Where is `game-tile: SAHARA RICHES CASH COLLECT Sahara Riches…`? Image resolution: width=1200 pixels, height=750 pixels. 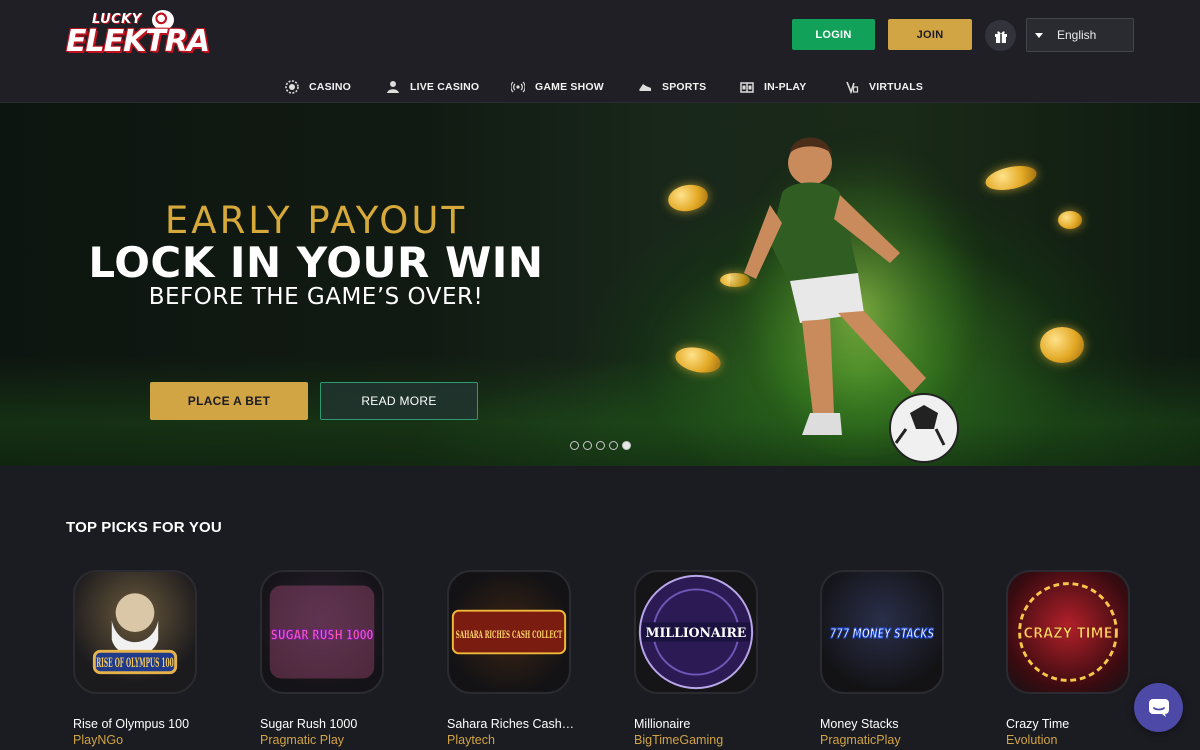
game-tile: SAHARA RICHES CASH COLLECT Sahara Riches… is located at coordinates (512, 658).